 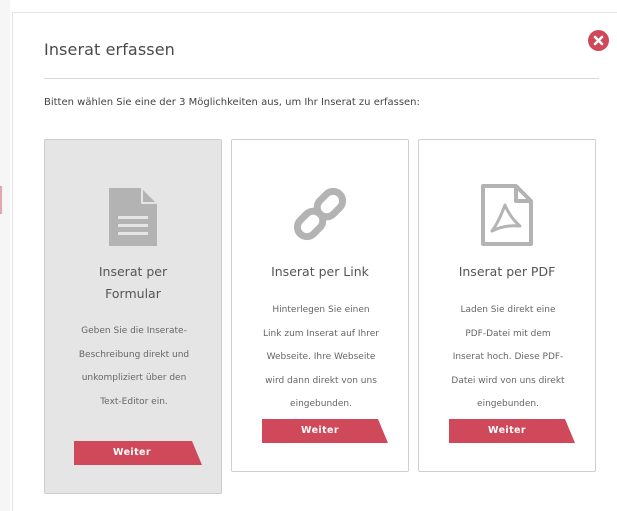 What do you see at coordinates (133, 217) in the screenshot?
I see `document-icon` at bounding box center [133, 217].